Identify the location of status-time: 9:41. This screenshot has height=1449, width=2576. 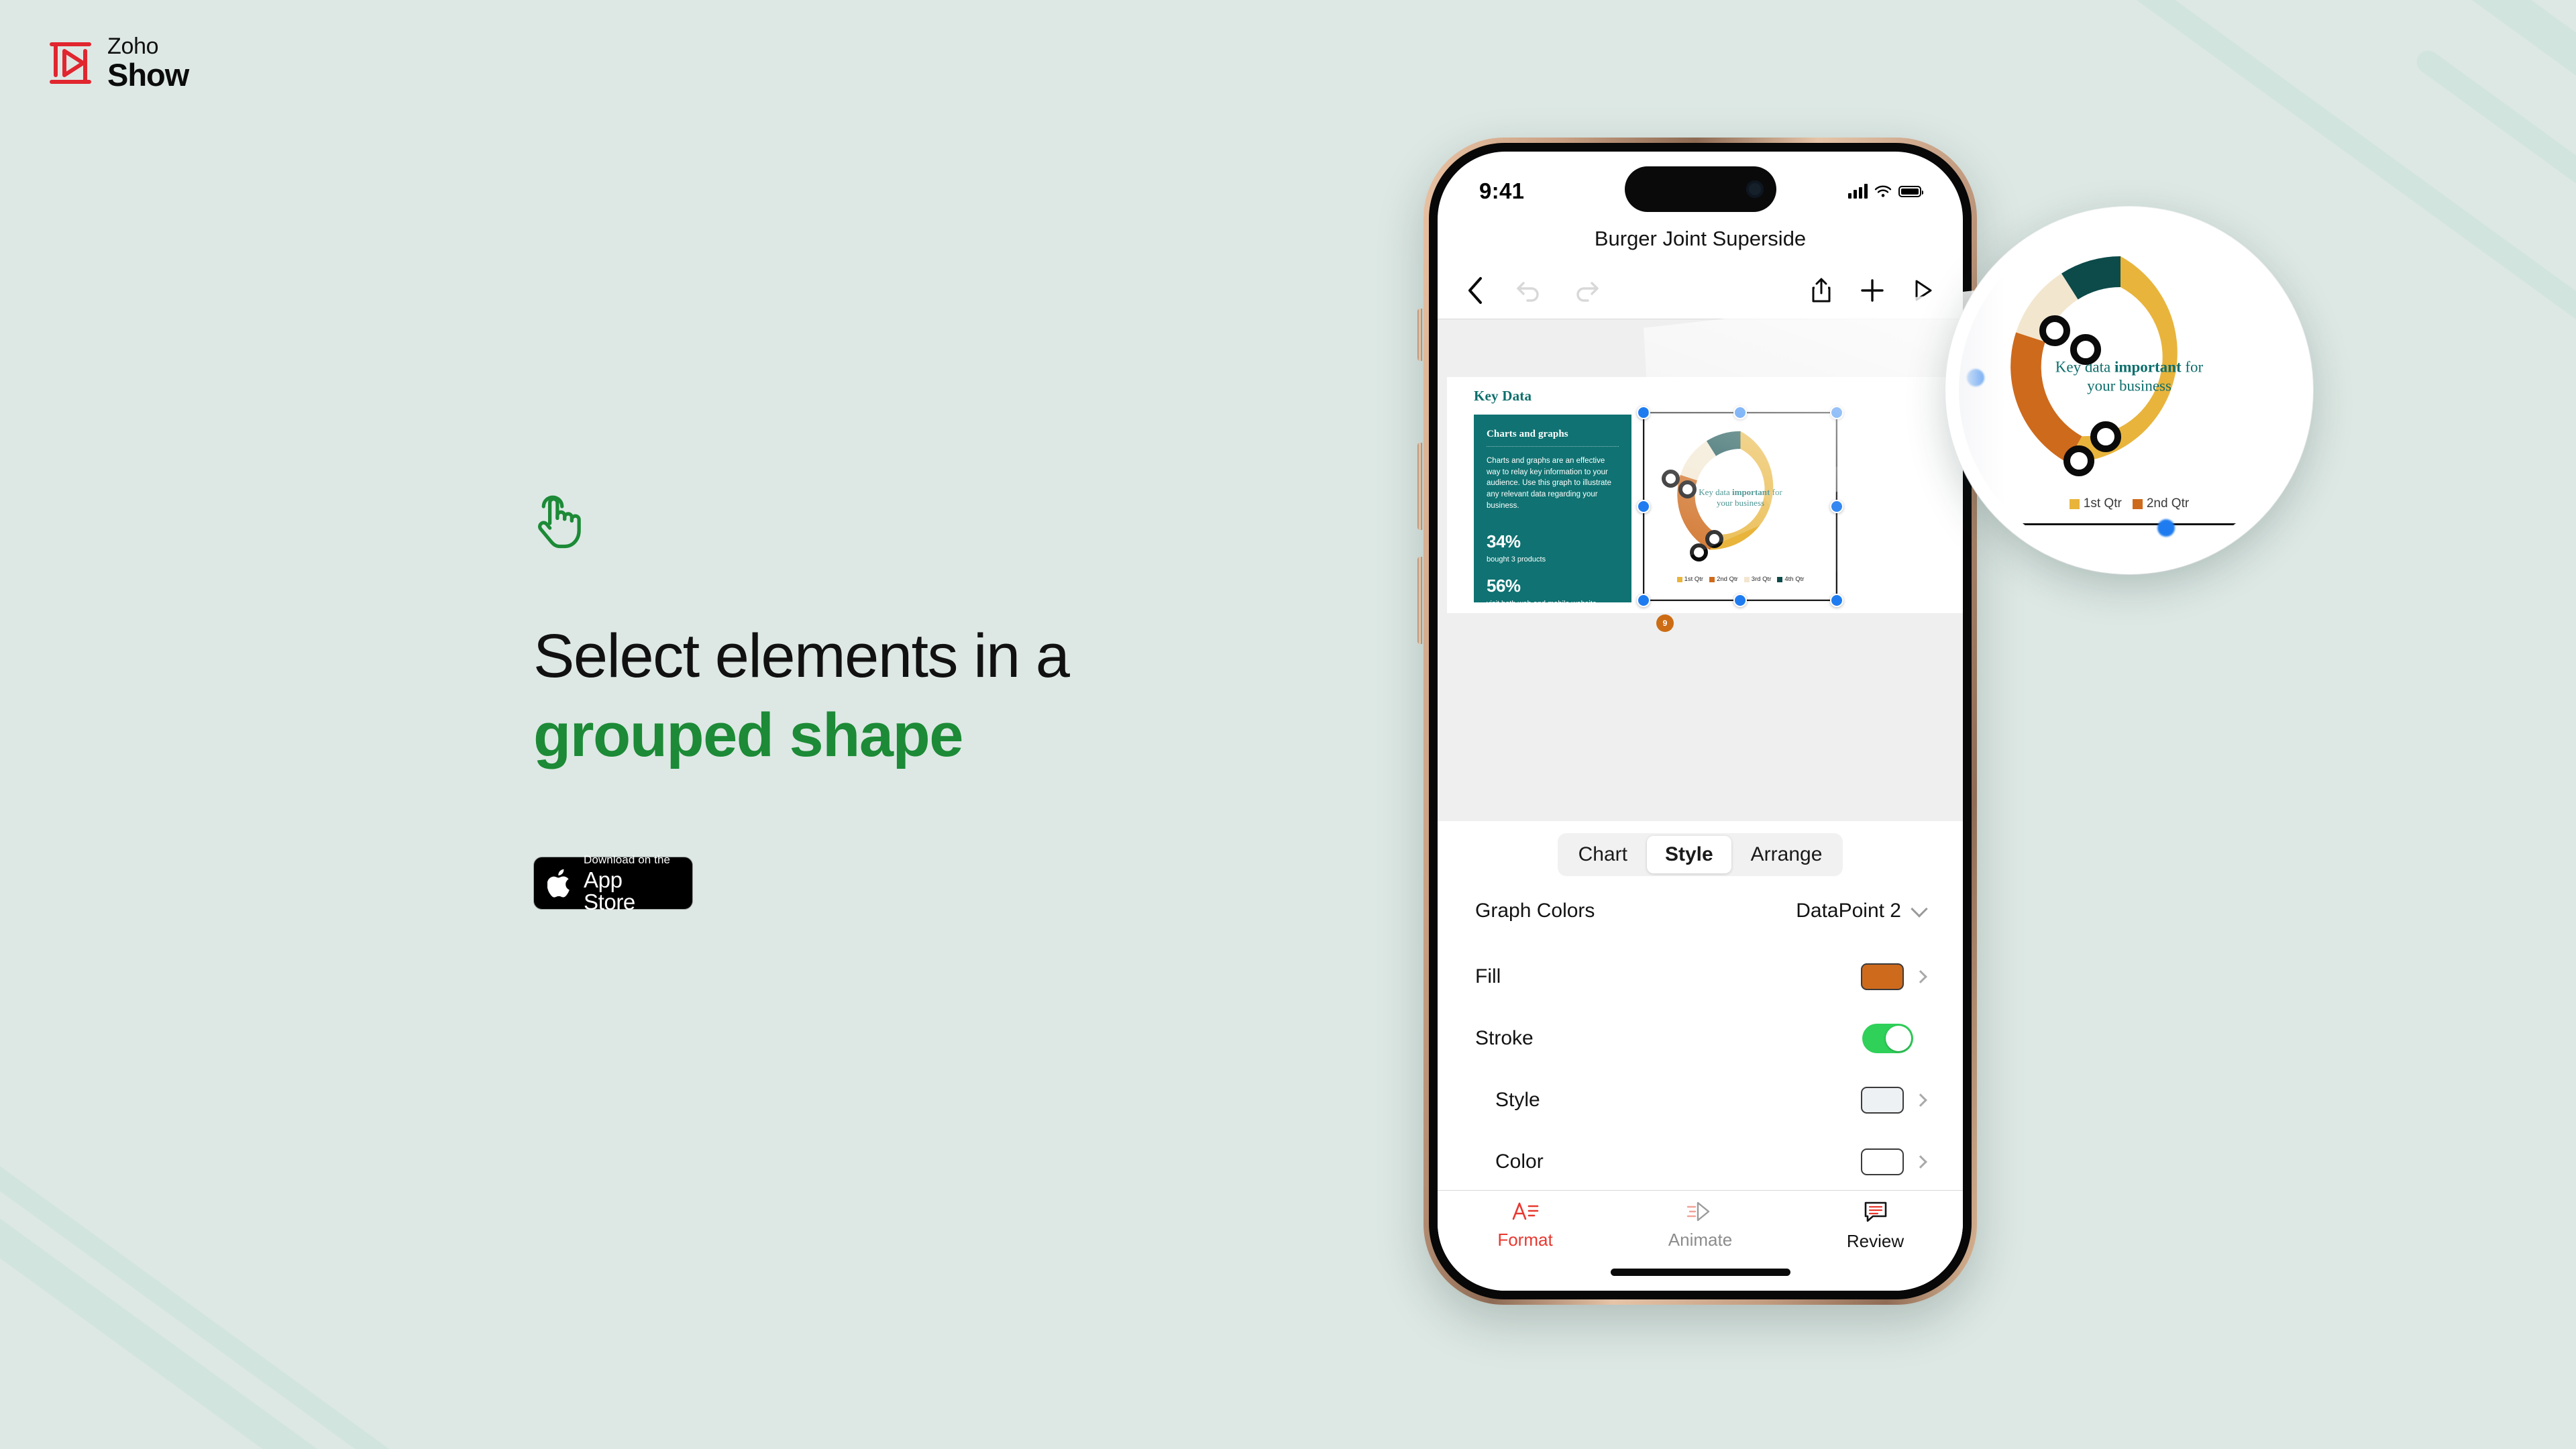
(1502, 190).